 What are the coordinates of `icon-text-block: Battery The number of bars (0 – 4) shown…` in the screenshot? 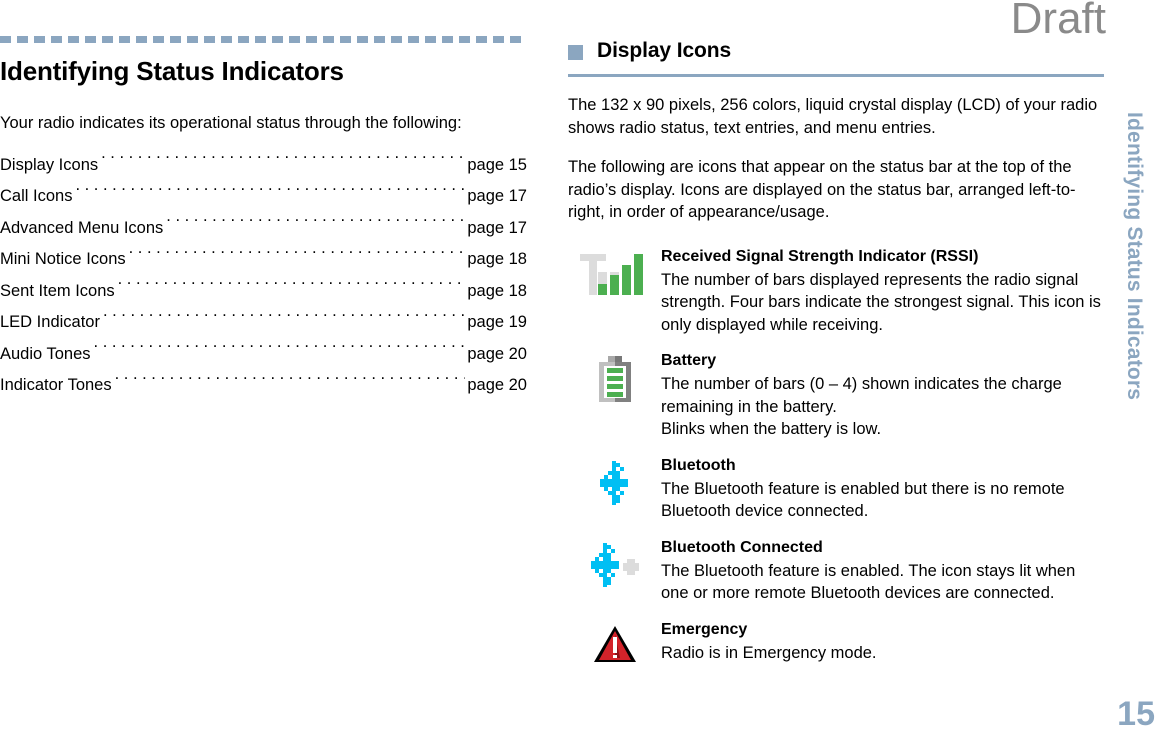 It's located at (882, 395).